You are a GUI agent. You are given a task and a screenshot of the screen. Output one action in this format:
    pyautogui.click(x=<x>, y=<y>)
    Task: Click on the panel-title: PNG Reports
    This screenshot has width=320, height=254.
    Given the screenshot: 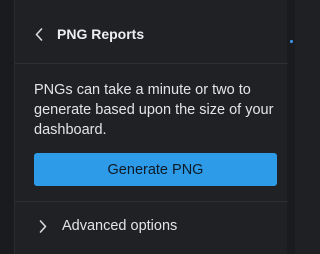 What is the action you would take?
    pyautogui.click(x=101, y=34)
    